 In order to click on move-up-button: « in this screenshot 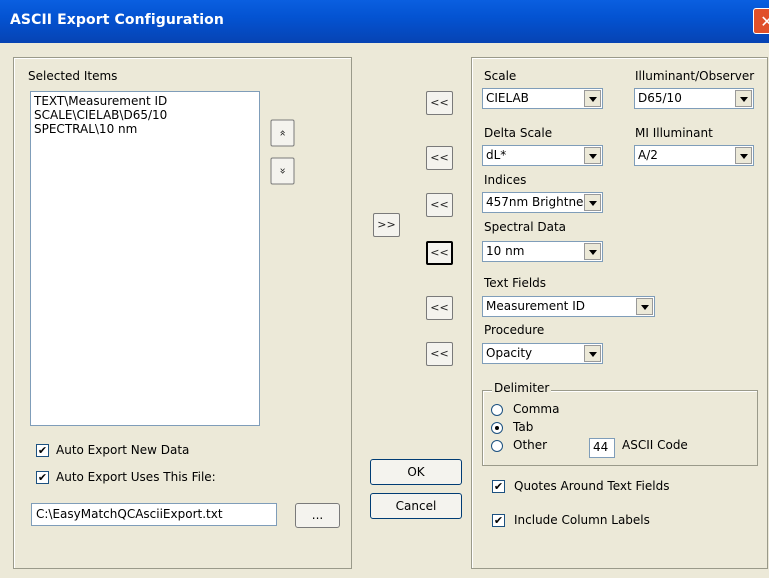, I will do `click(282, 133)`.